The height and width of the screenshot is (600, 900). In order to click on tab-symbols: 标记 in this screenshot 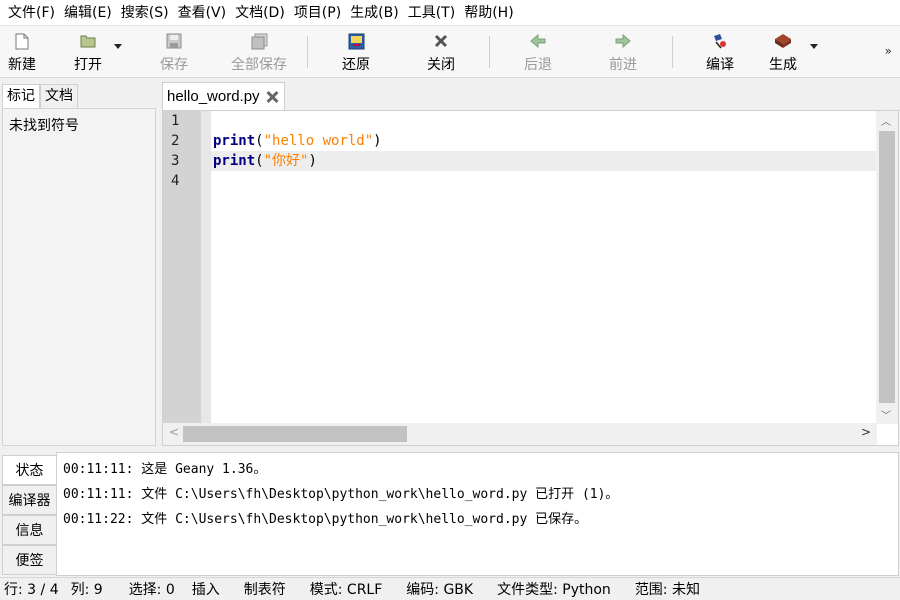, I will do `click(21, 96)`.